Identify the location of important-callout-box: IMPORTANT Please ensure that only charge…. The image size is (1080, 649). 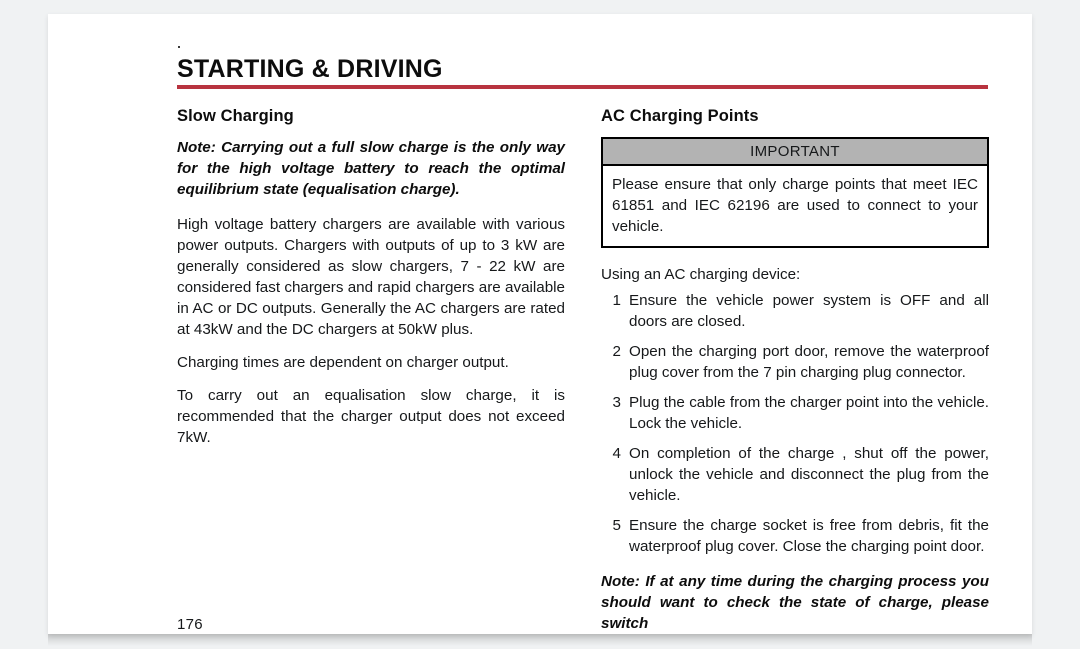
(795, 193).